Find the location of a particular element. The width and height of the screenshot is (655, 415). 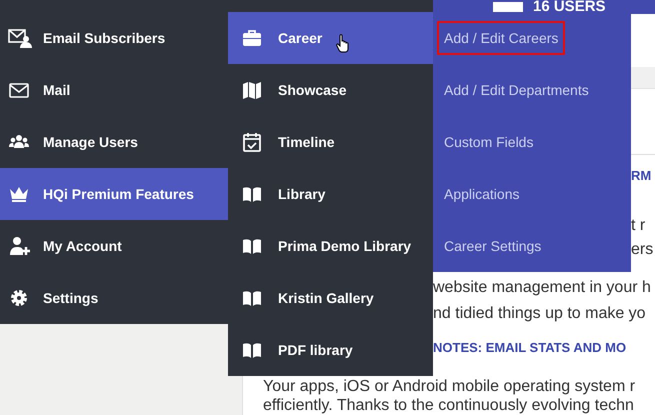

menu-label: My Account is located at coordinates (82, 246).